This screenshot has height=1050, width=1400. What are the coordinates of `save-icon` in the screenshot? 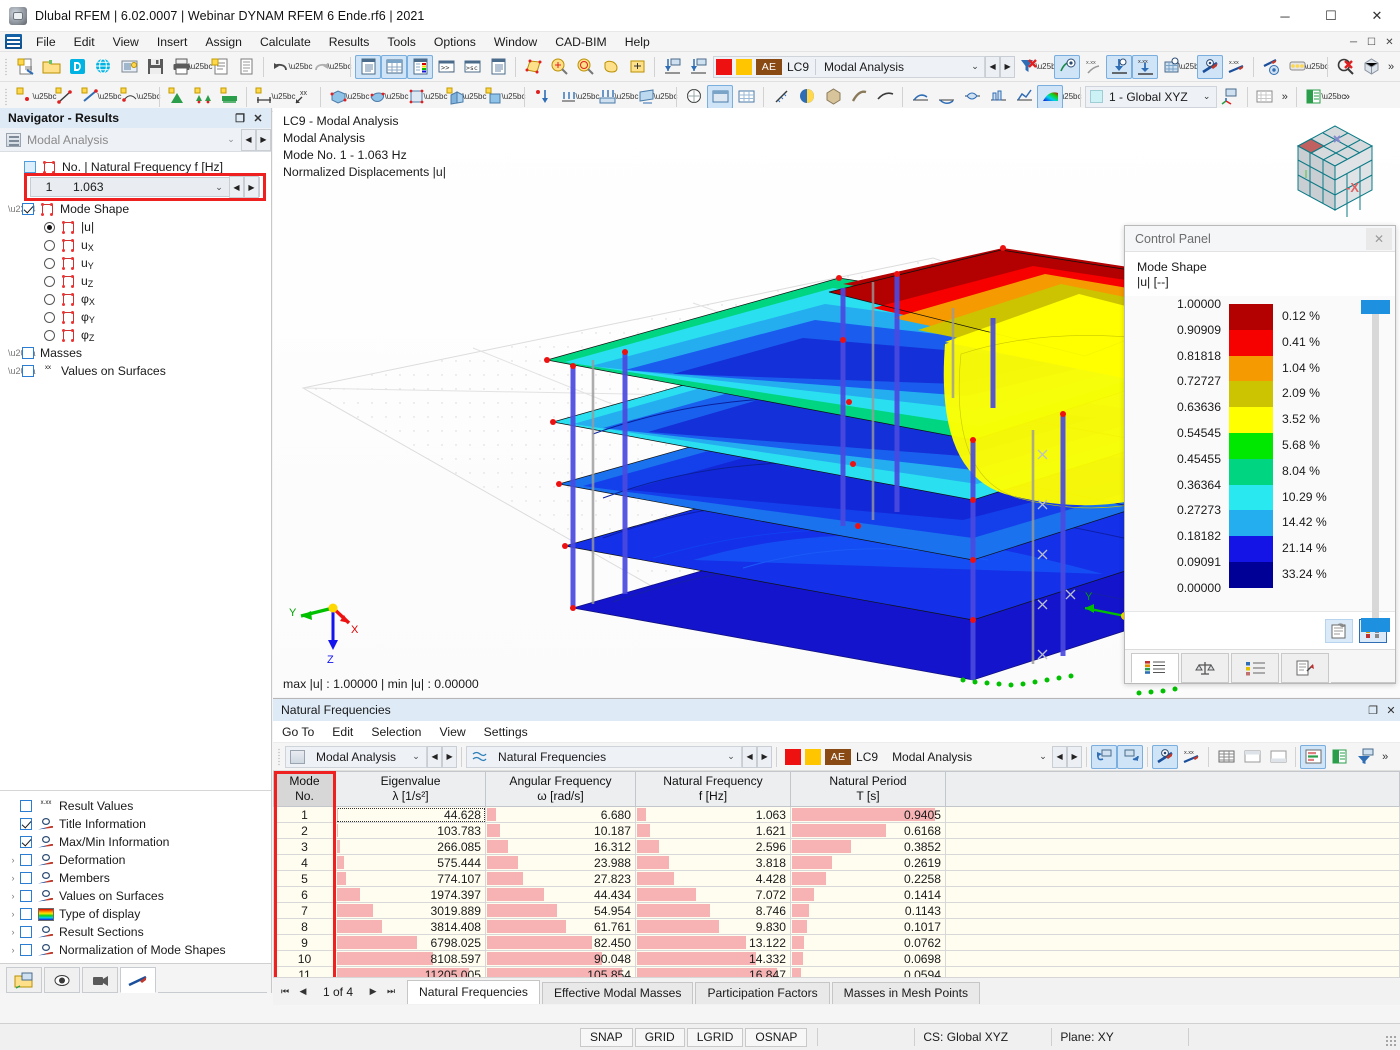 It's located at (155, 67).